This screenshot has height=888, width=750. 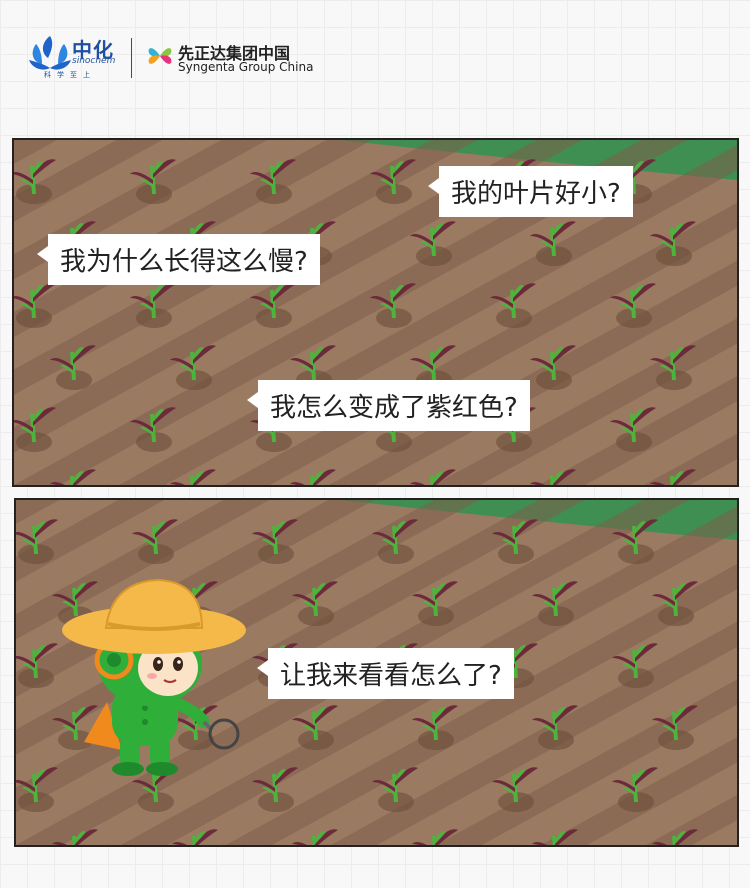 I want to click on syngenta-name-en: Syngenta Group China, so click(x=246, y=67).